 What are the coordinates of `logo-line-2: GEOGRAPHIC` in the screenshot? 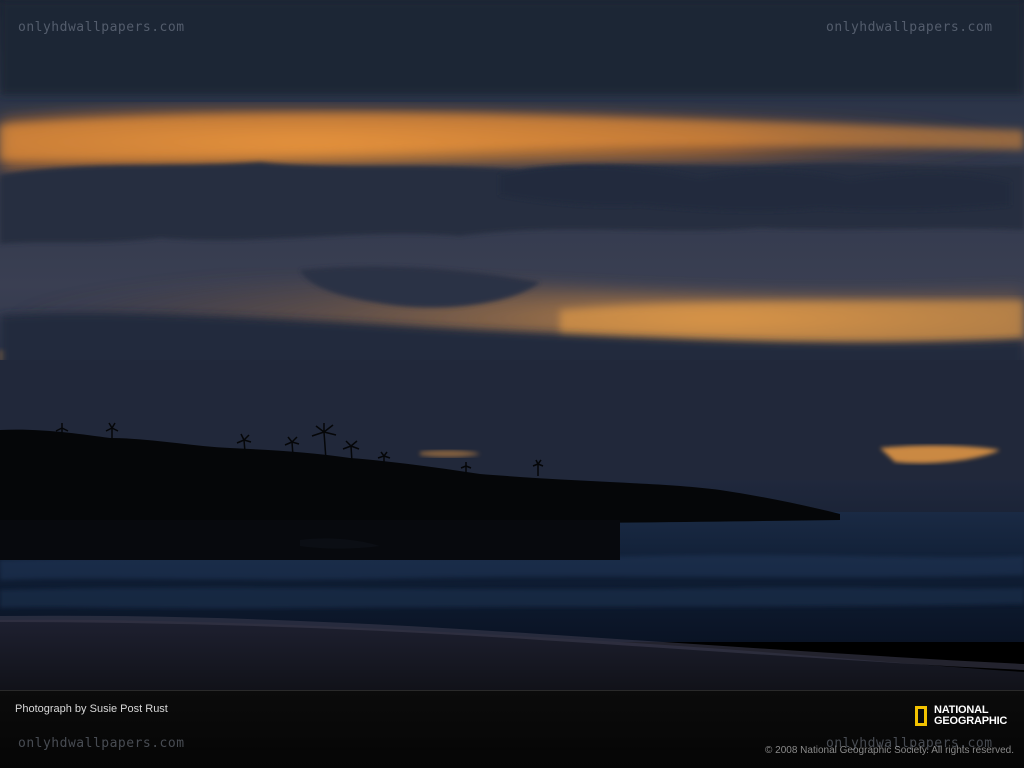 It's located at (971, 721).